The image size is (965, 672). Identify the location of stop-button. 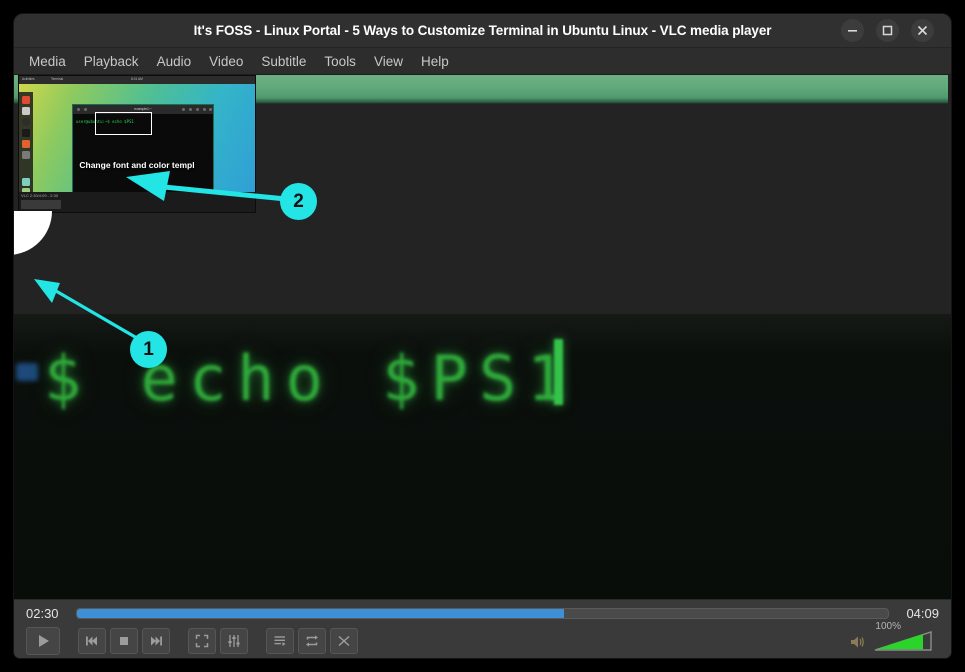
(124, 641).